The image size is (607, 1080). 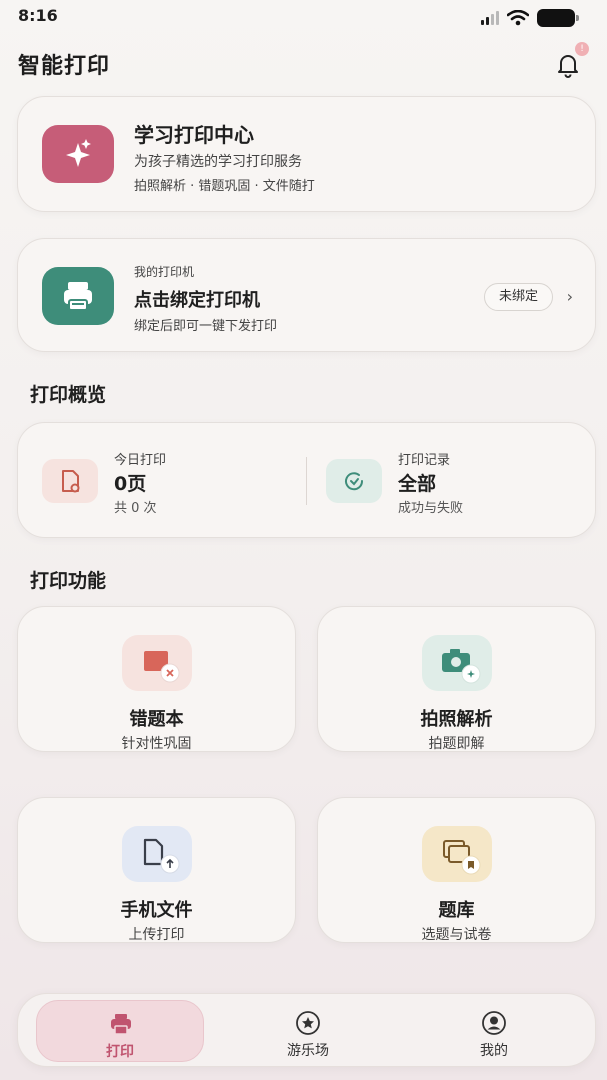 What do you see at coordinates (224, 186) in the screenshot?
I see `hero-tags: 拍照解析 · 错题巩固 · 文件随打` at bounding box center [224, 186].